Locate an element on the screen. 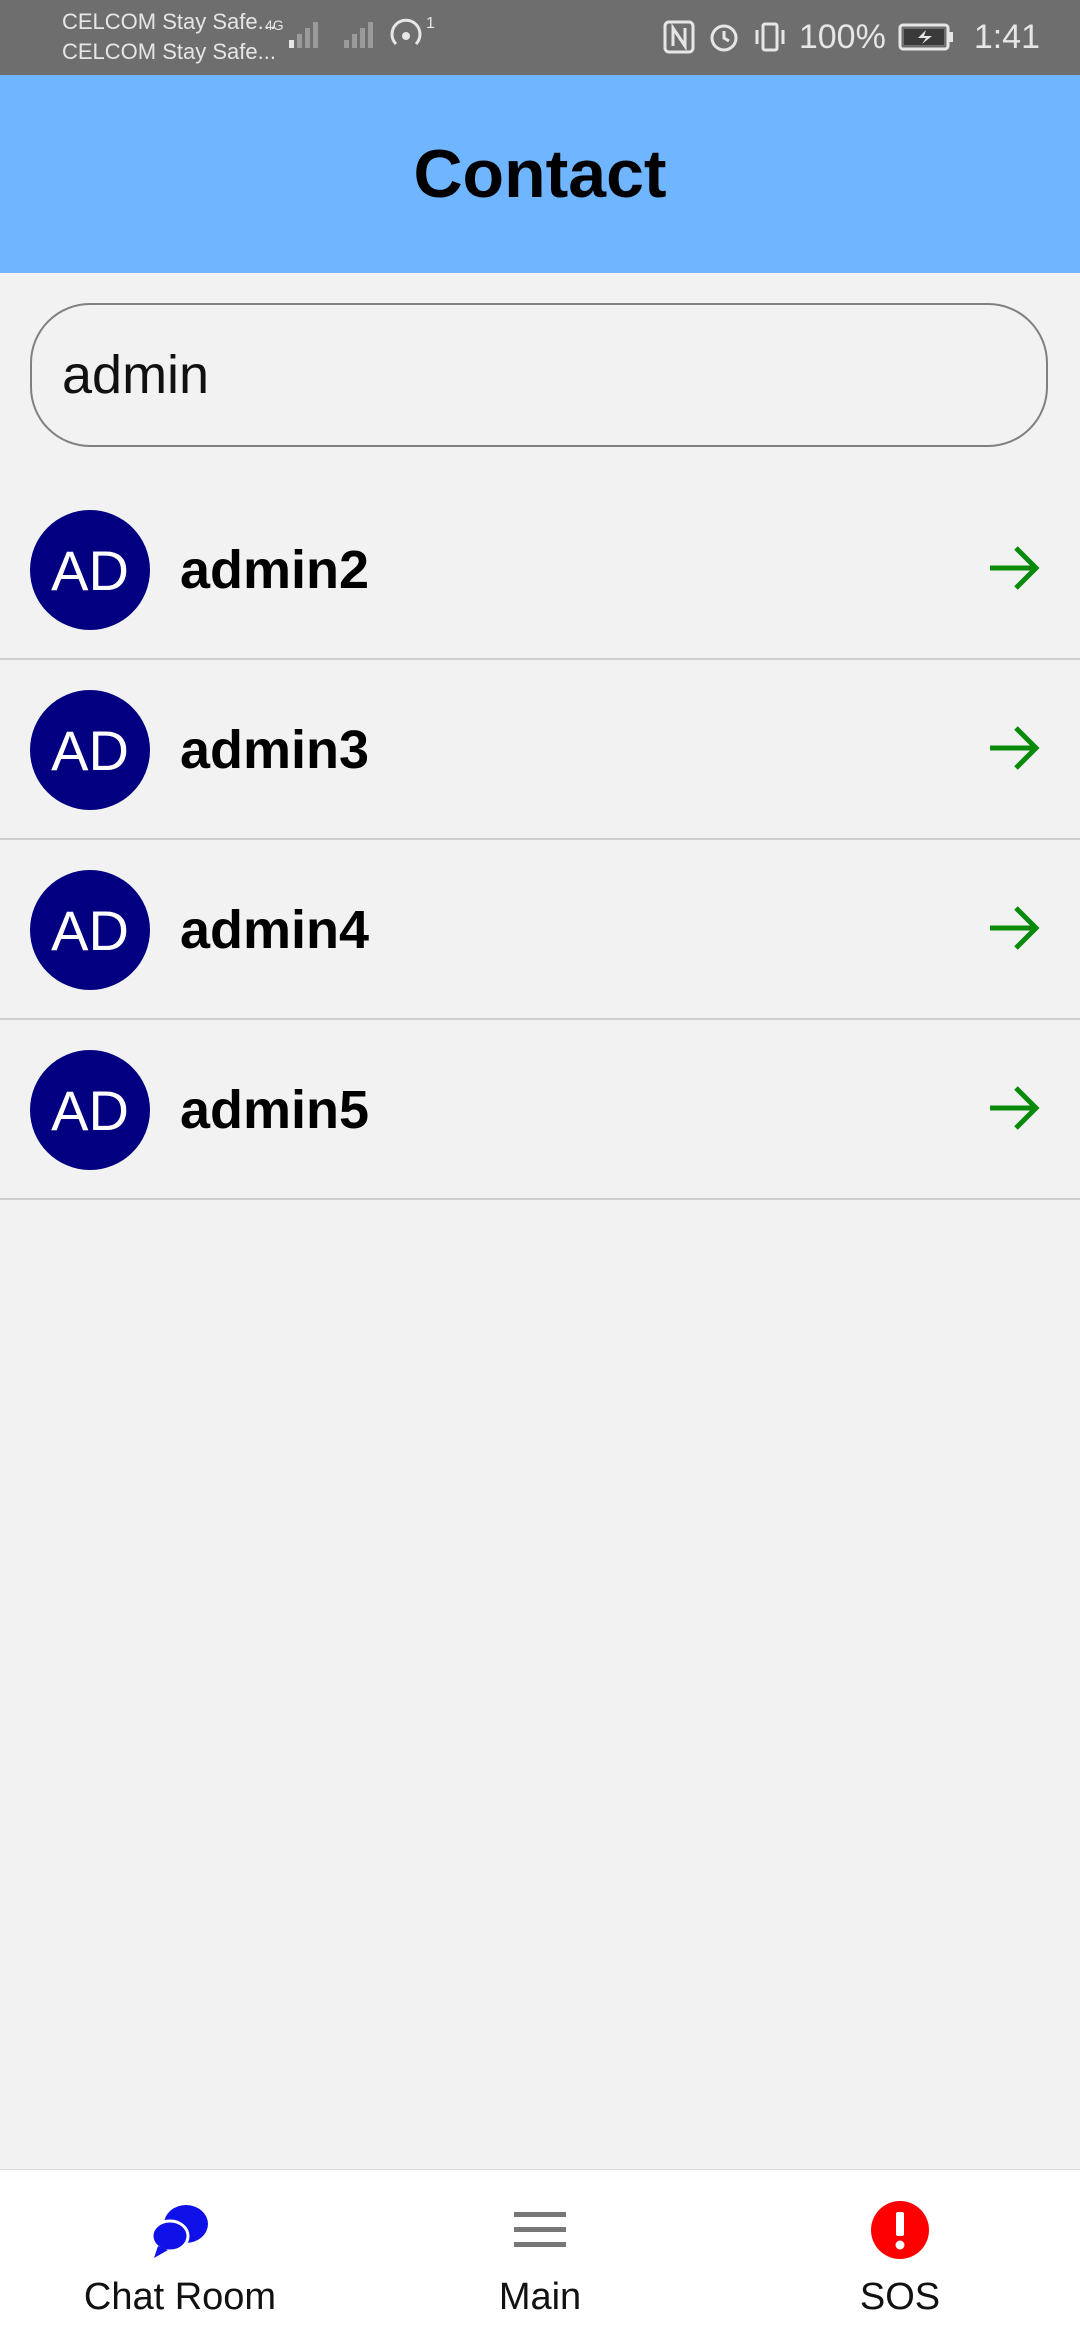 The width and height of the screenshot is (1080, 2340). signal-icon: 4G is located at coordinates (291, 32).